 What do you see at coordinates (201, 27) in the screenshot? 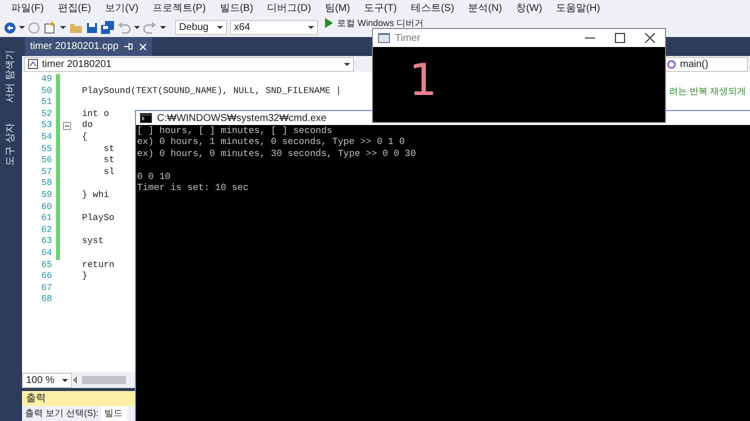
I see `configuration-dropdown: Debug` at bounding box center [201, 27].